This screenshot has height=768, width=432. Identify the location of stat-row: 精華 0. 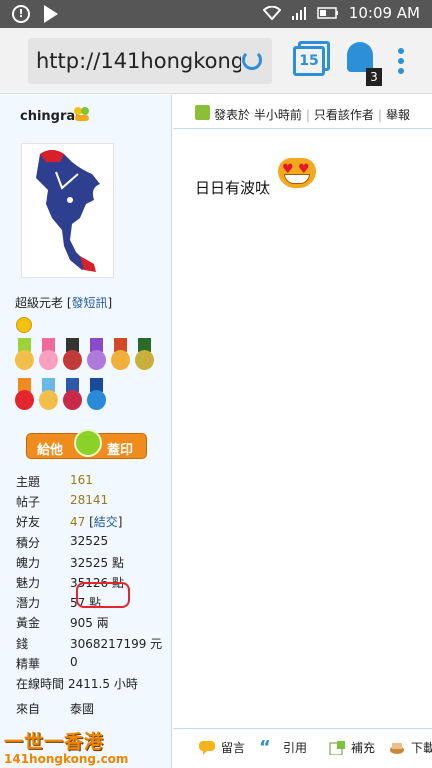
(47, 662).